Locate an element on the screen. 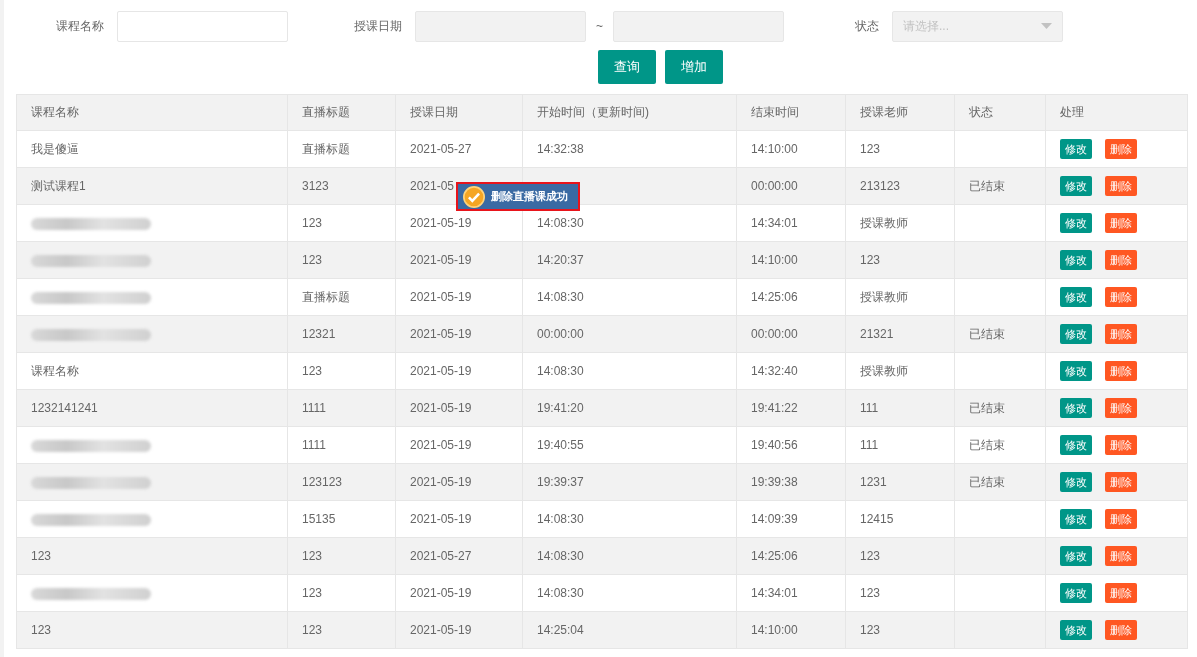 This screenshot has width=1197, height=657. table-cell: 123123 is located at coordinates (322, 482).